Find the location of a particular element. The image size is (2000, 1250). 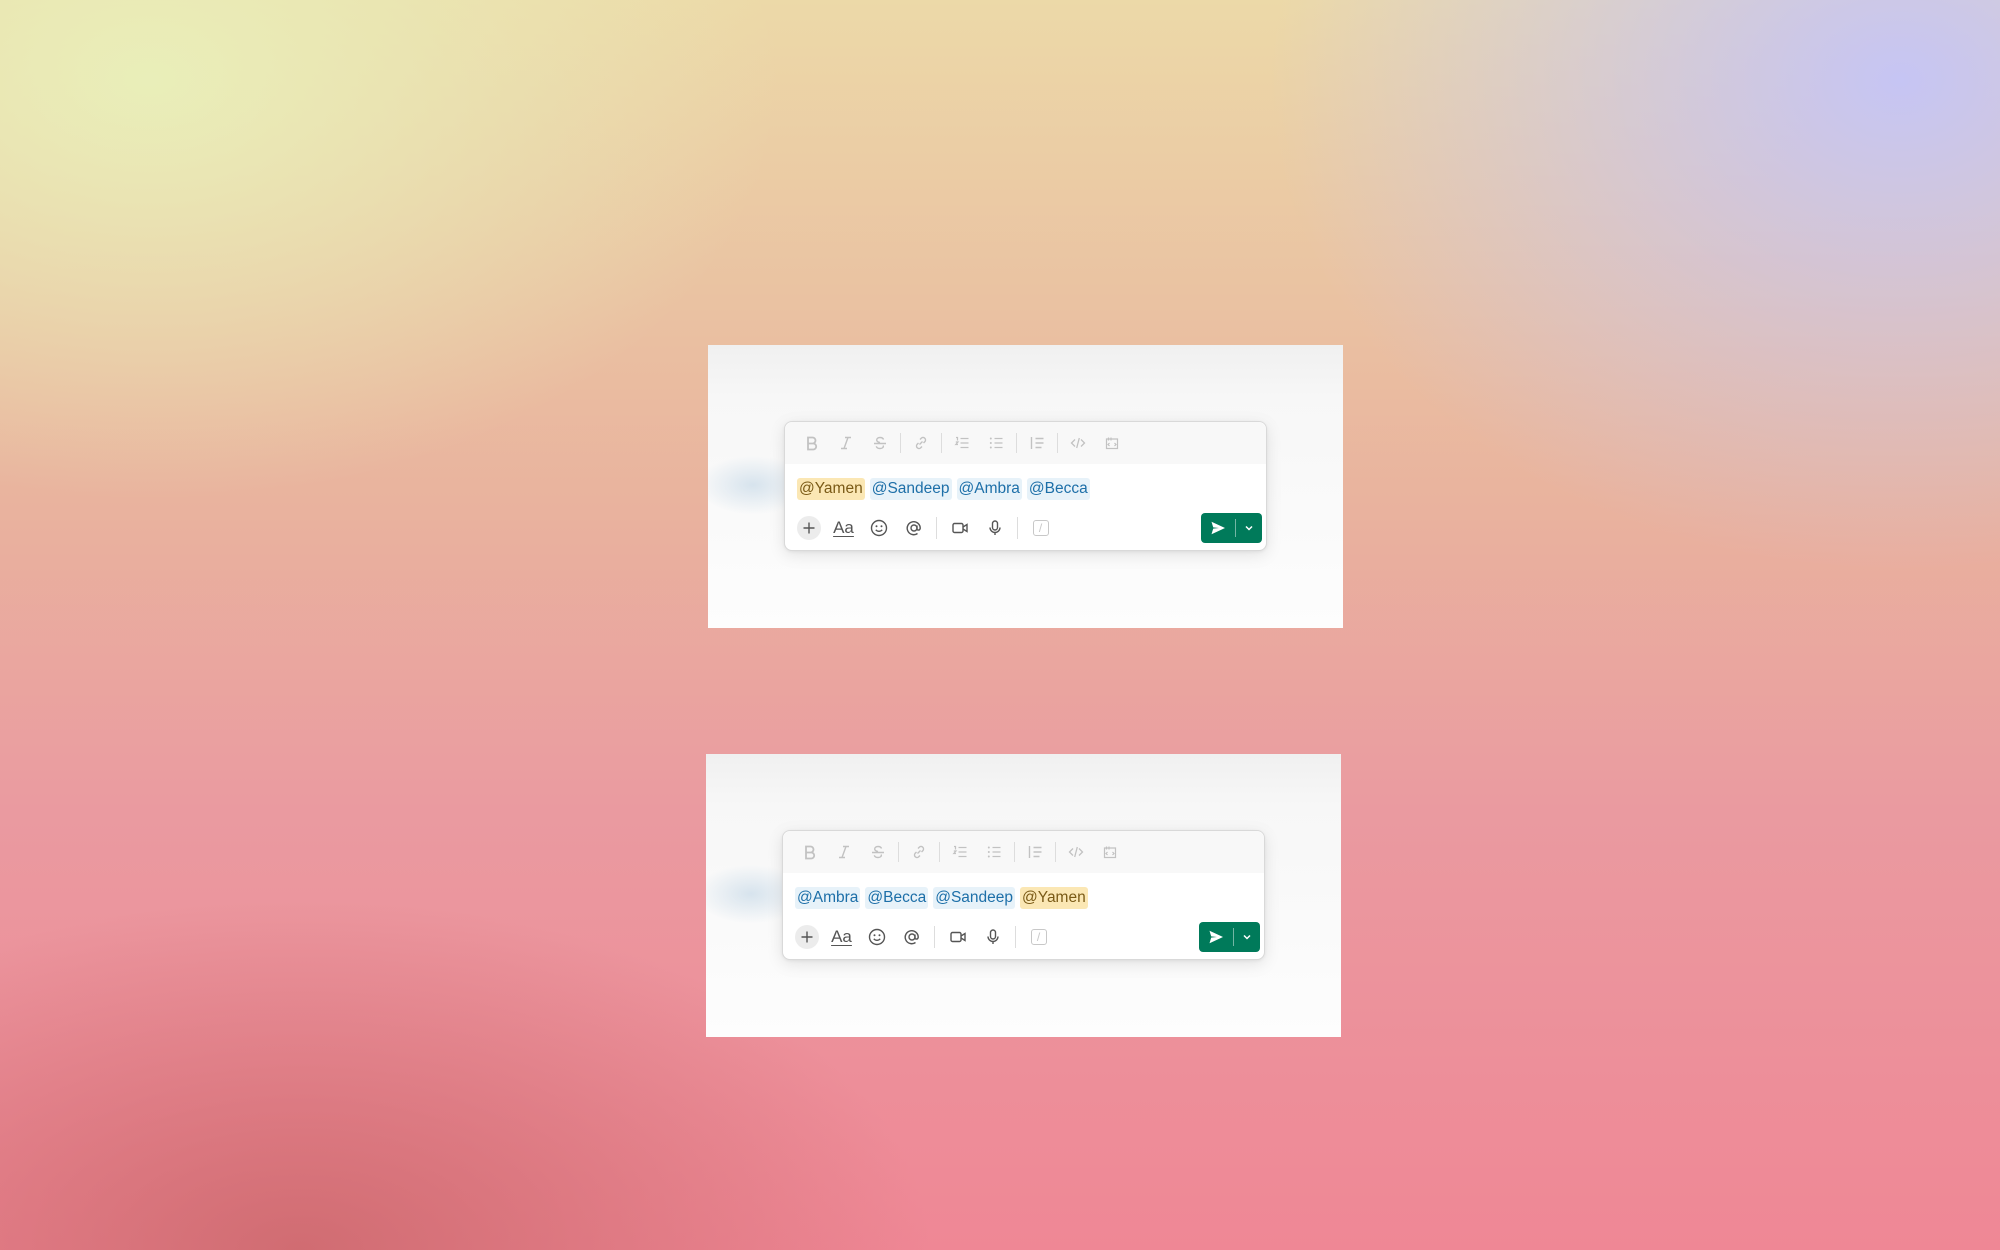

example-panel-after: @Ambra @Becca @Sandeep @Yamen Aa / is located at coordinates (1023, 895).